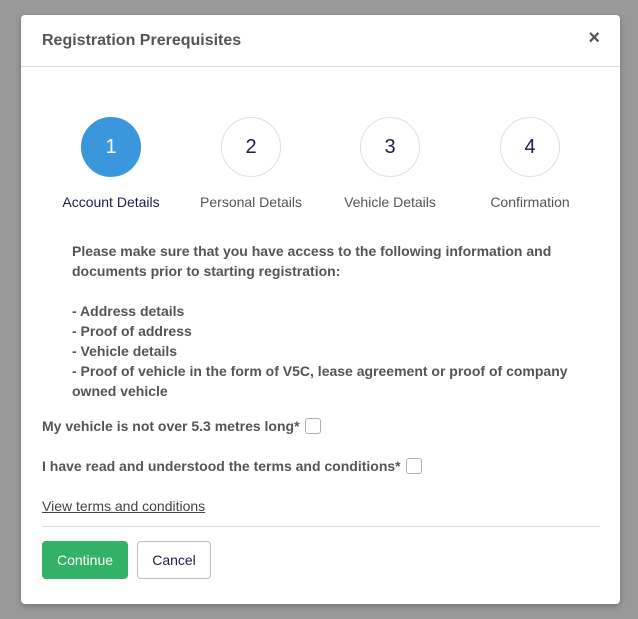  What do you see at coordinates (111, 202) in the screenshot?
I see `step-label: Account Details` at bounding box center [111, 202].